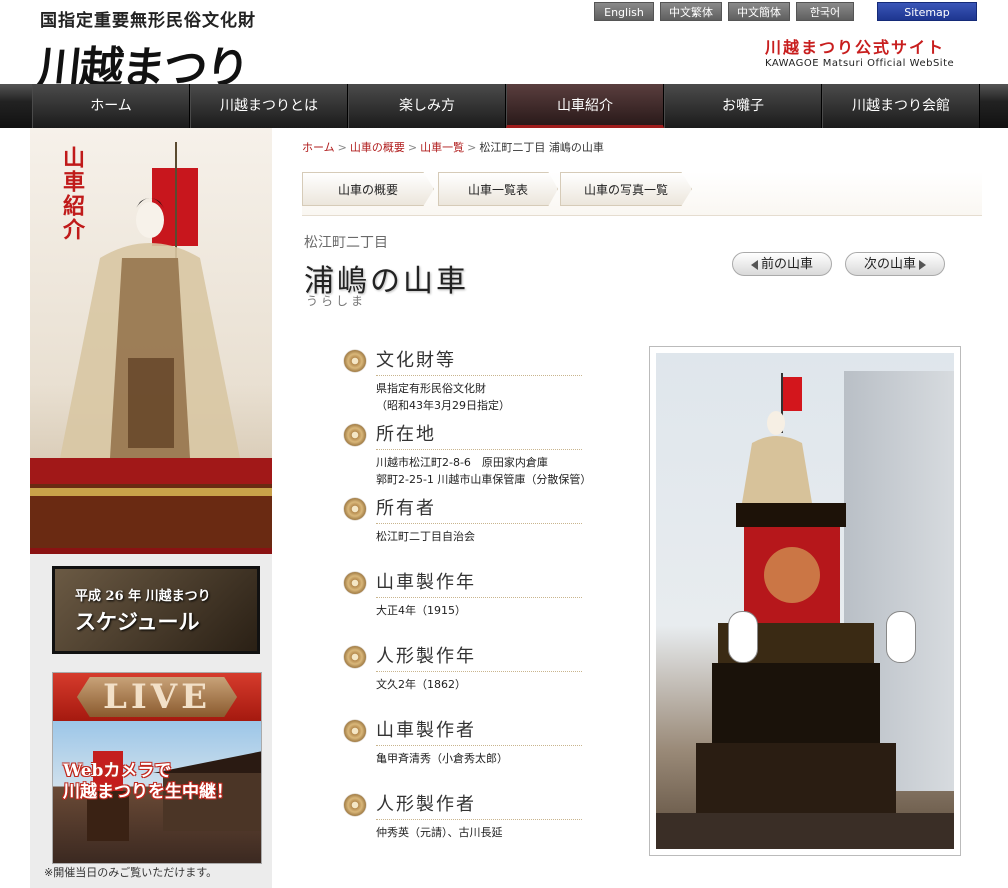  I want to click on lang-traditional-chinese-button: 中文繁体語, so click(691, 20).